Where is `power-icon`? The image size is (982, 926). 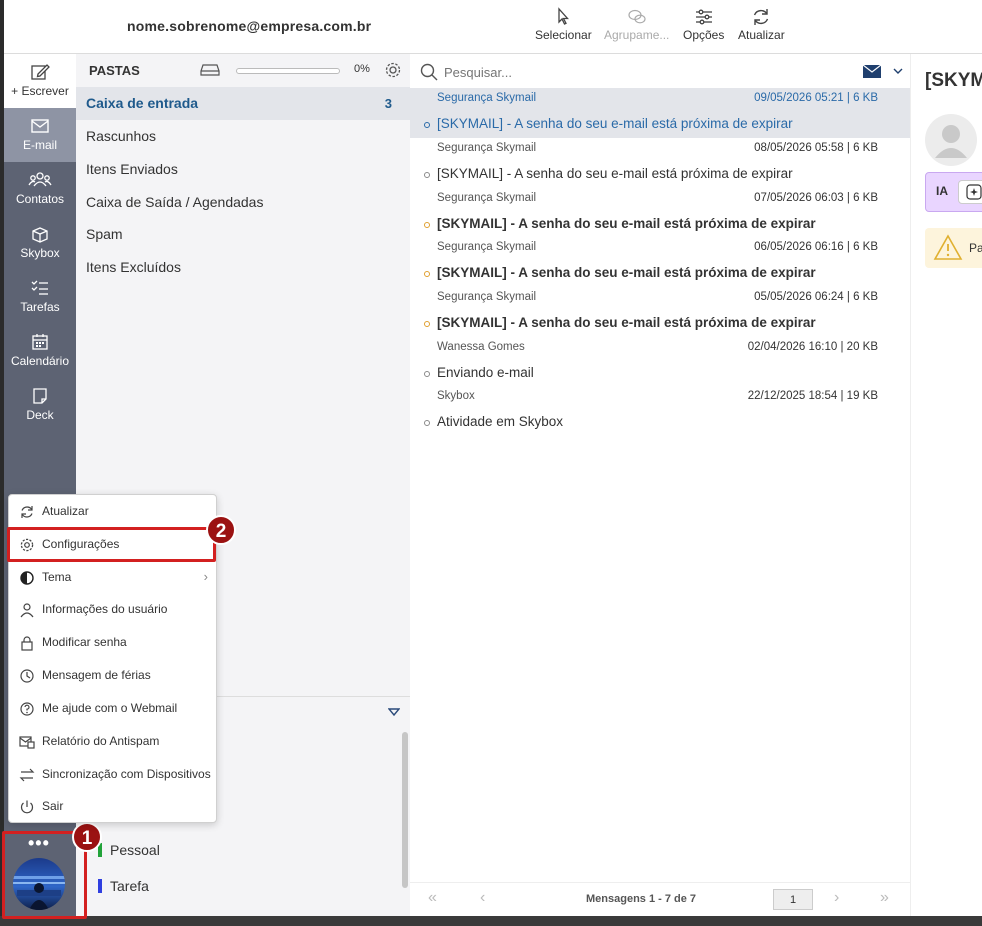
power-icon is located at coordinates (27, 807).